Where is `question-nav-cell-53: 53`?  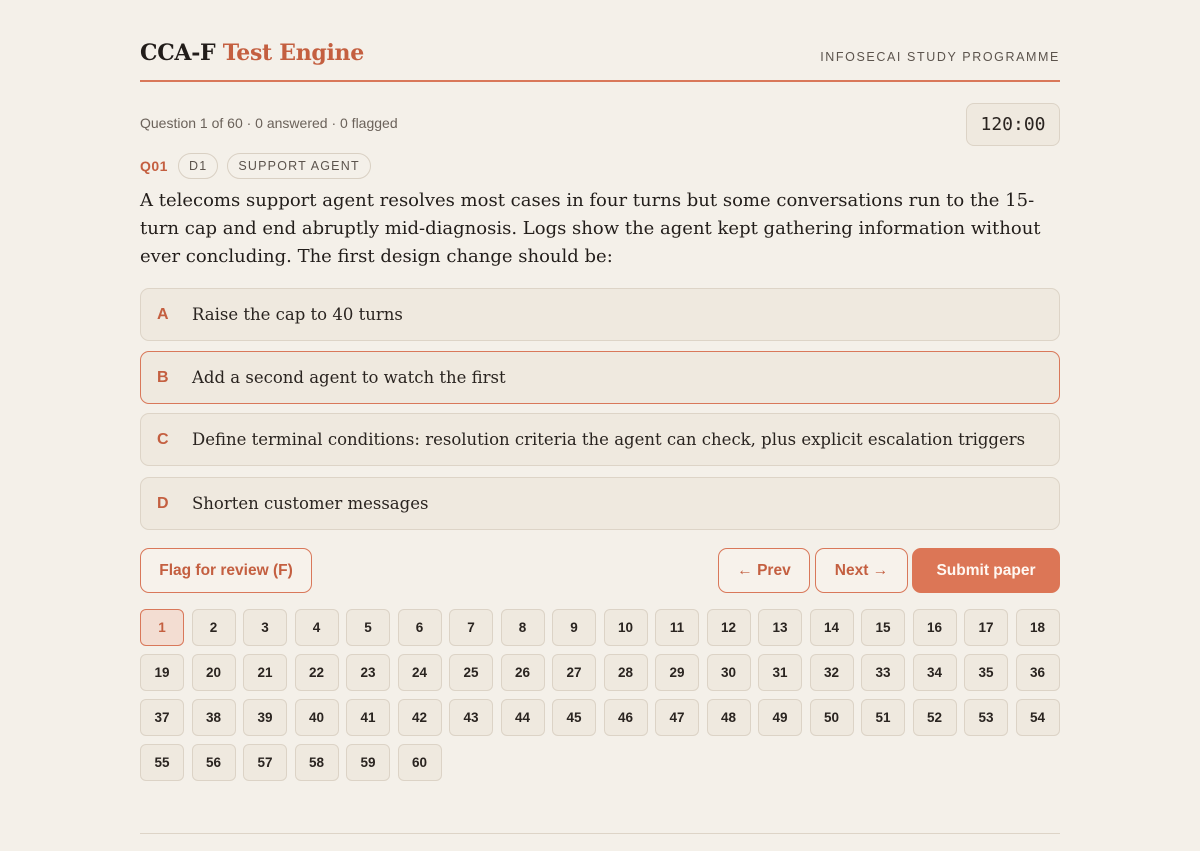
question-nav-cell-53: 53 is located at coordinates (986, 717).